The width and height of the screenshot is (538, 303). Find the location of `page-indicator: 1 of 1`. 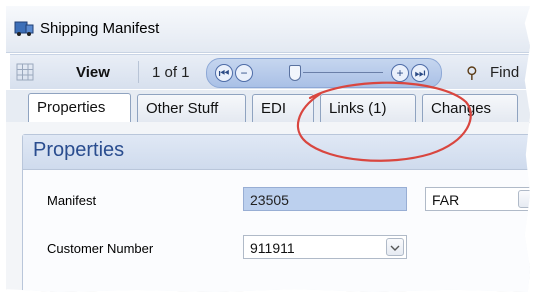

page-indicator: 1 of 1 is located at coordinates (171, 72).